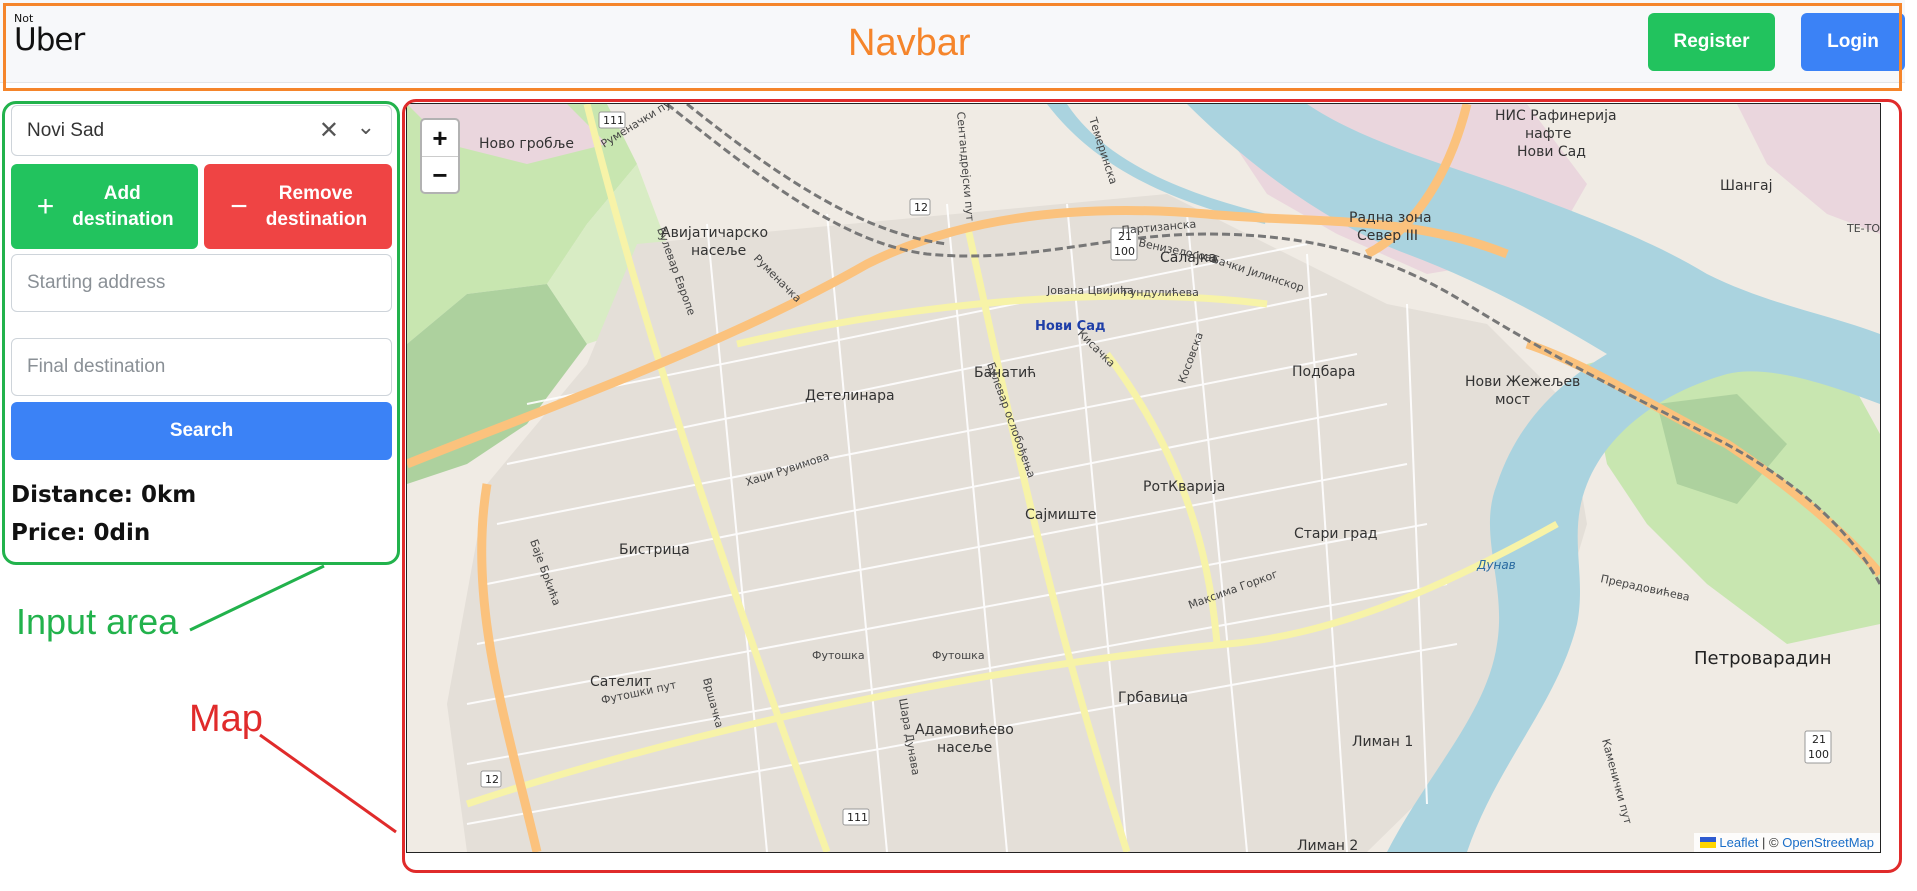  What do you see at coordinates (97, 621) in the screenshot?
I see `input-area-annotation-label: Input area` at bounding box center [97, 621].